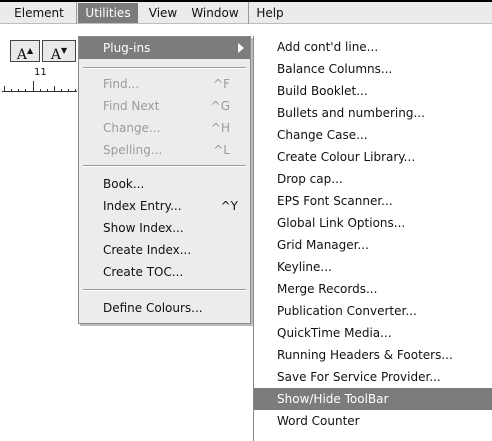  Describe the element at coordinates (164, 48) in the screenshot. I see `menu-item-plug-ins: Plug-ins` at that location.